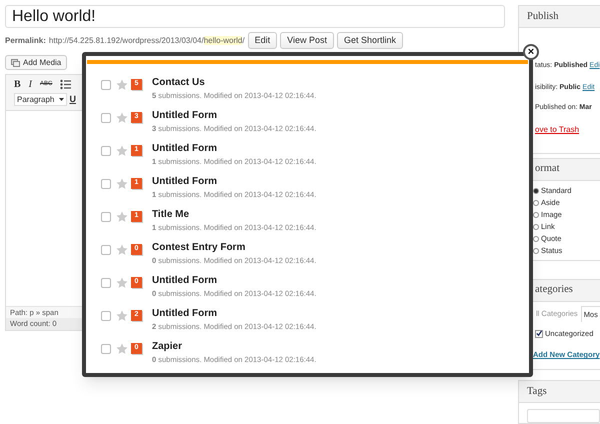  I want to click on title-field: Hello world!, so click(255, 16).